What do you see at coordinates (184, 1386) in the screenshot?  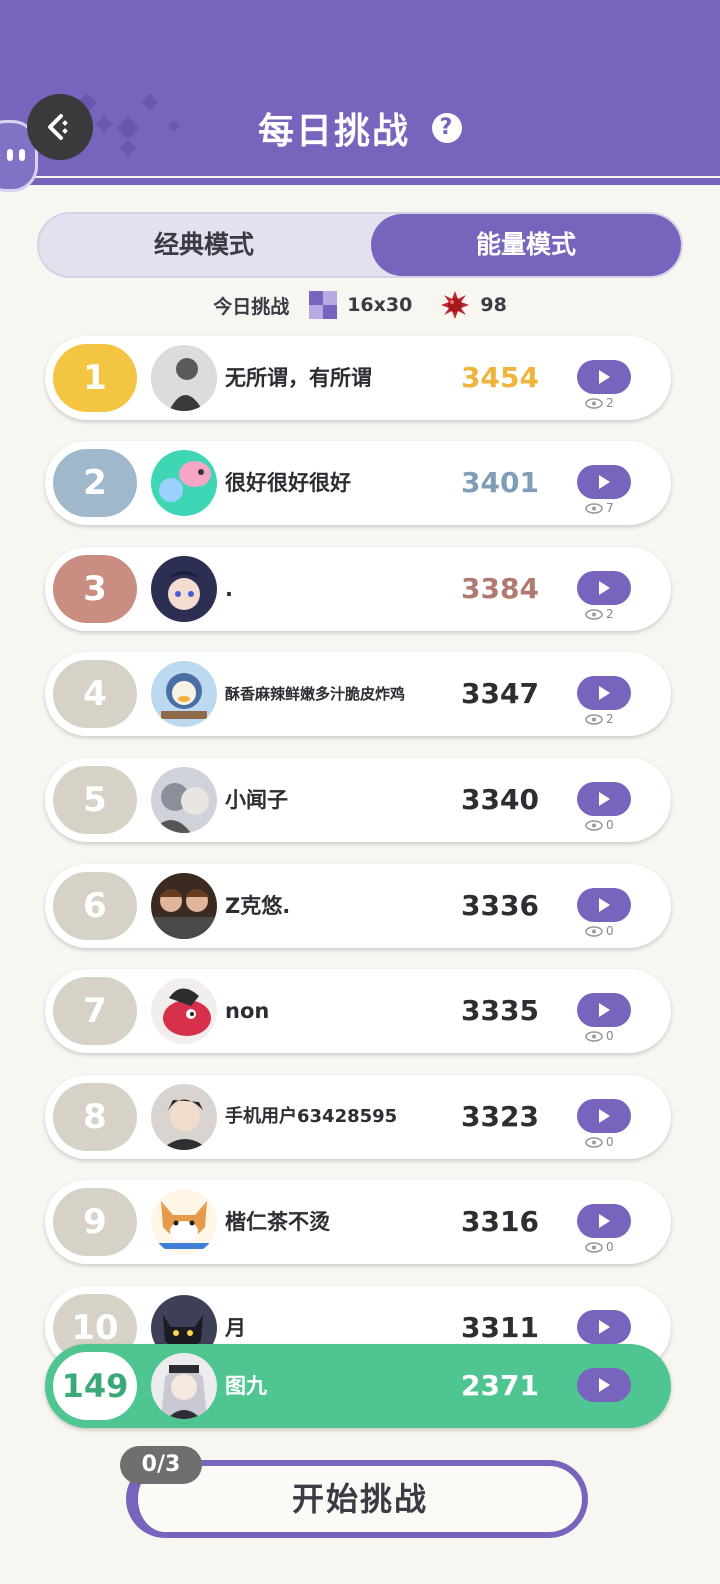 I see `my-avatar` at bounding box center [184, 1386].